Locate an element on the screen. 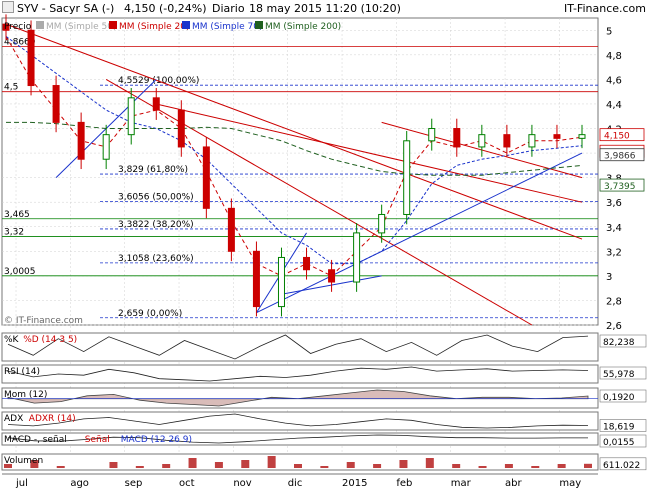 The image size is (650, 490). adx-legend: ADXR (14) is located at coordinates (52, 419).